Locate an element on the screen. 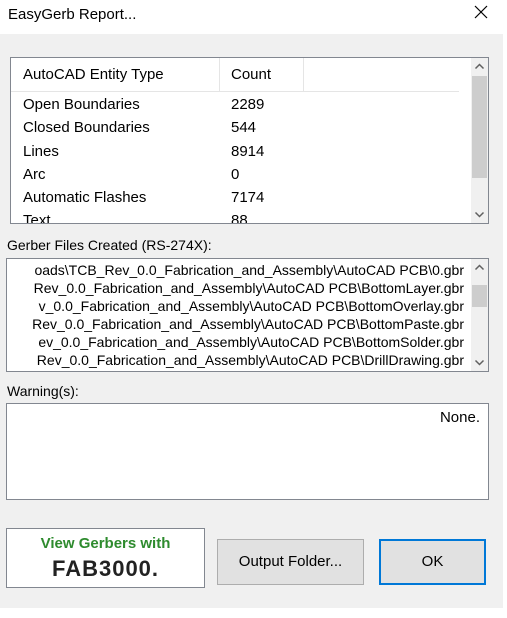 This screenshot has height=618, width=507. fab-button-line1: View Gerbers with is located at coordinates (105, 543).